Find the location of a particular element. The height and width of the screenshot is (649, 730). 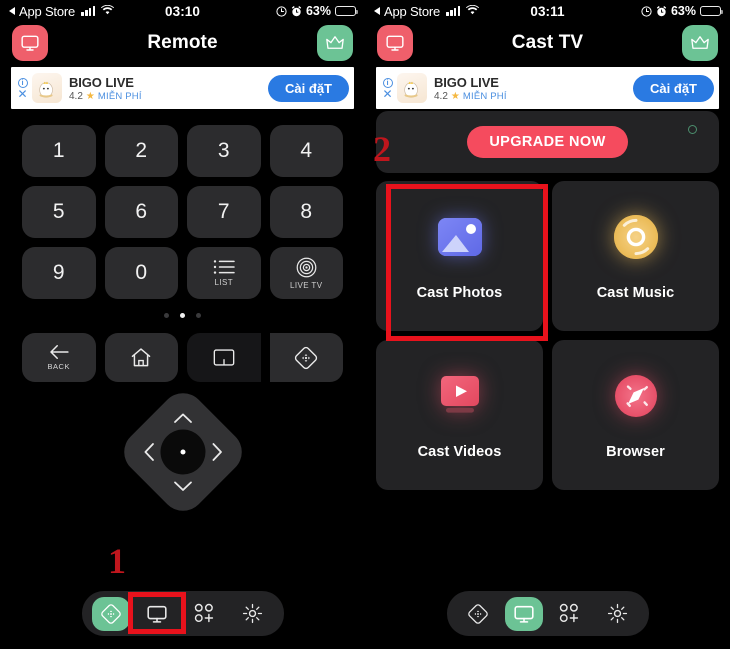

key-label: 5 is located at coordinates (58, 211).